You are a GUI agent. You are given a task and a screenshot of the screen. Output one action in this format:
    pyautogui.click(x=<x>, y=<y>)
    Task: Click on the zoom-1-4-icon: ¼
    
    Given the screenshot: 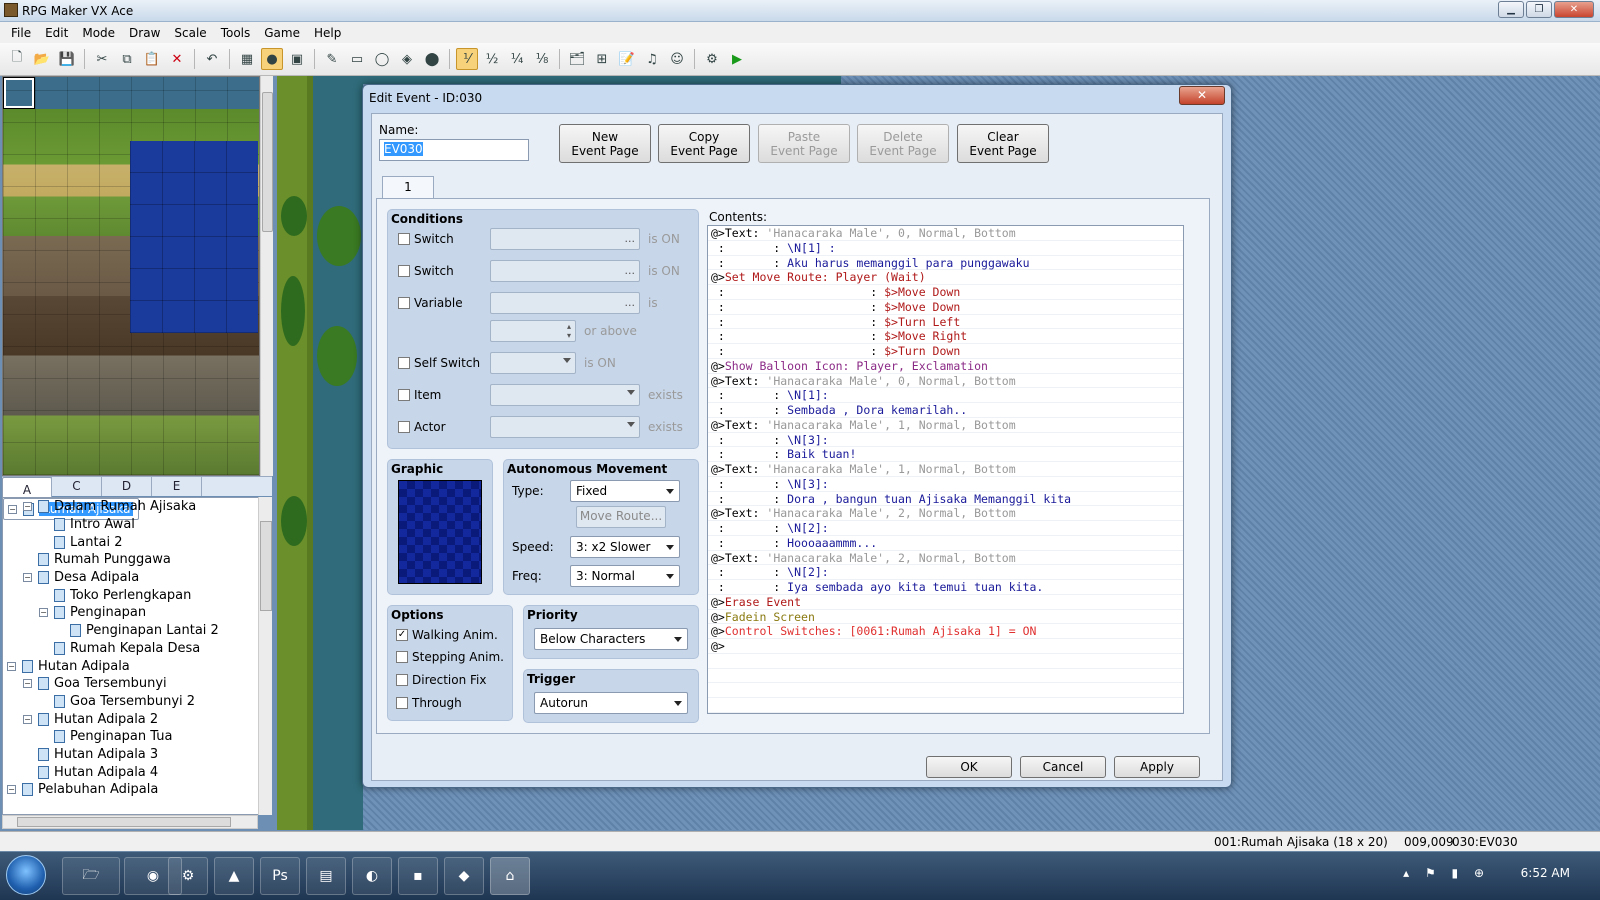 What is the action you would take?
    pyautogui.click(x=517, y=59)
    